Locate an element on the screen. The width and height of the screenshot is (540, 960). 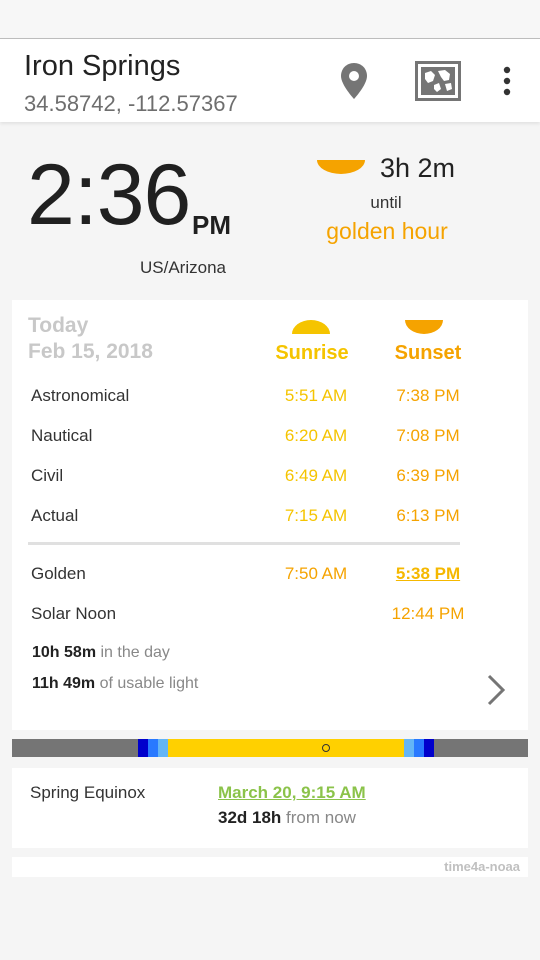
sunset-column-header: Sunset is located at coordinates (428, 353).